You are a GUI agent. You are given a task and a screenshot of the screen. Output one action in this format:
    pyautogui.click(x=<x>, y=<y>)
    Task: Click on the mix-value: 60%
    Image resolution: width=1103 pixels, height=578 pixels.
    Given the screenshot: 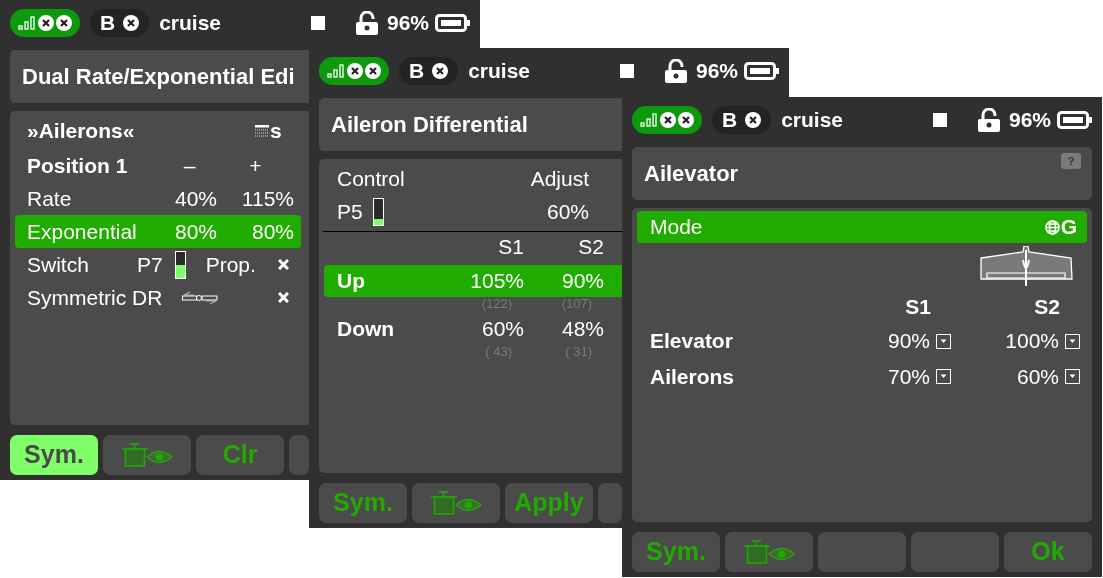 What is the action you would take?
    pyautogui.click(x=1037, y=376)
    